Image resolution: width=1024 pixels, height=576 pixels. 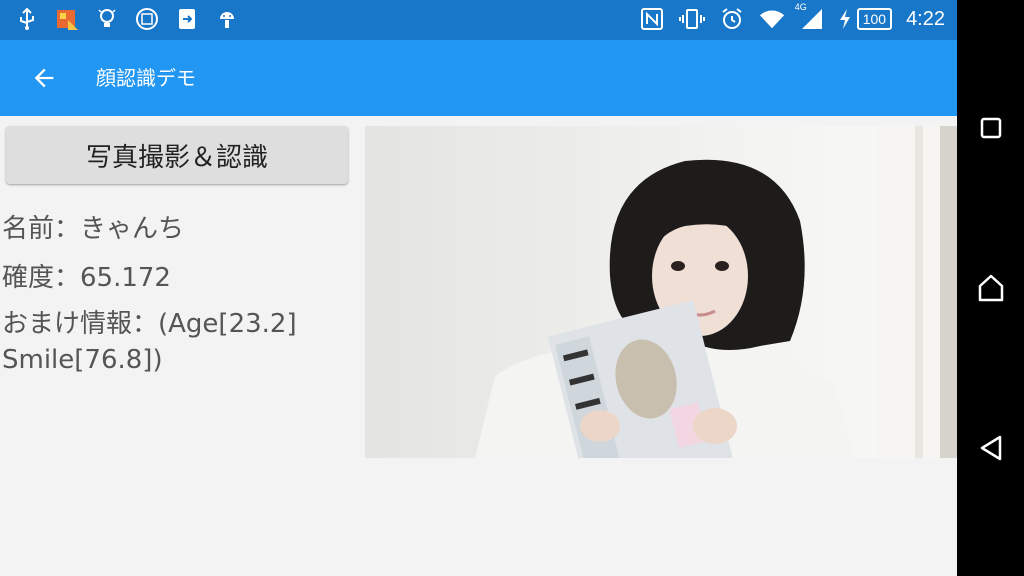 I want to click on back-nav-button, so click(x=991, y=448).